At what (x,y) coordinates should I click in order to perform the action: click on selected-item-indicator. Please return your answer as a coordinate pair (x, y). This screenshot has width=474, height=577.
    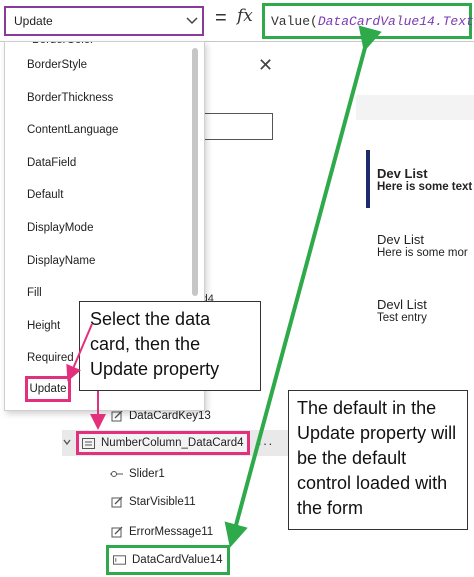
    Looking at the image, I should click on (368, 179).